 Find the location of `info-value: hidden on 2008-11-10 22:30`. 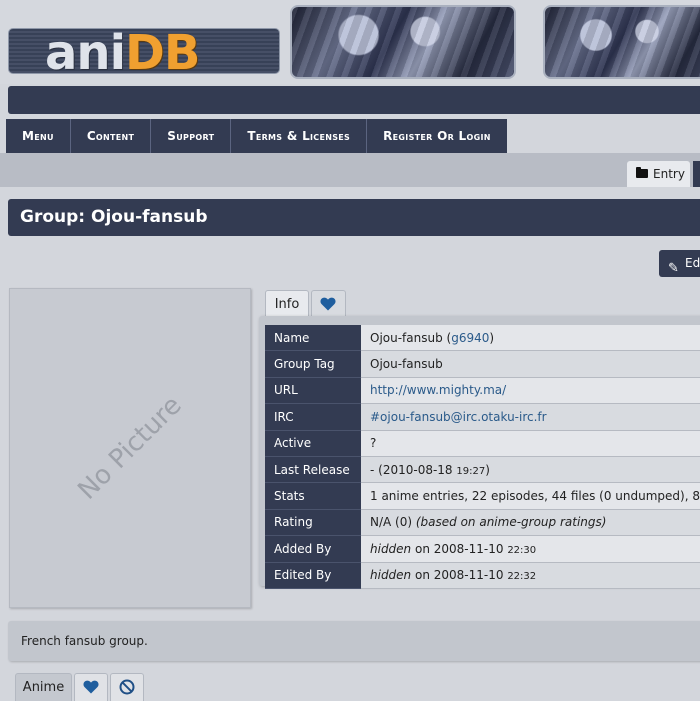

info-value: hidden on 2008-11-10 22:30 is located at coordinates (530, 549).